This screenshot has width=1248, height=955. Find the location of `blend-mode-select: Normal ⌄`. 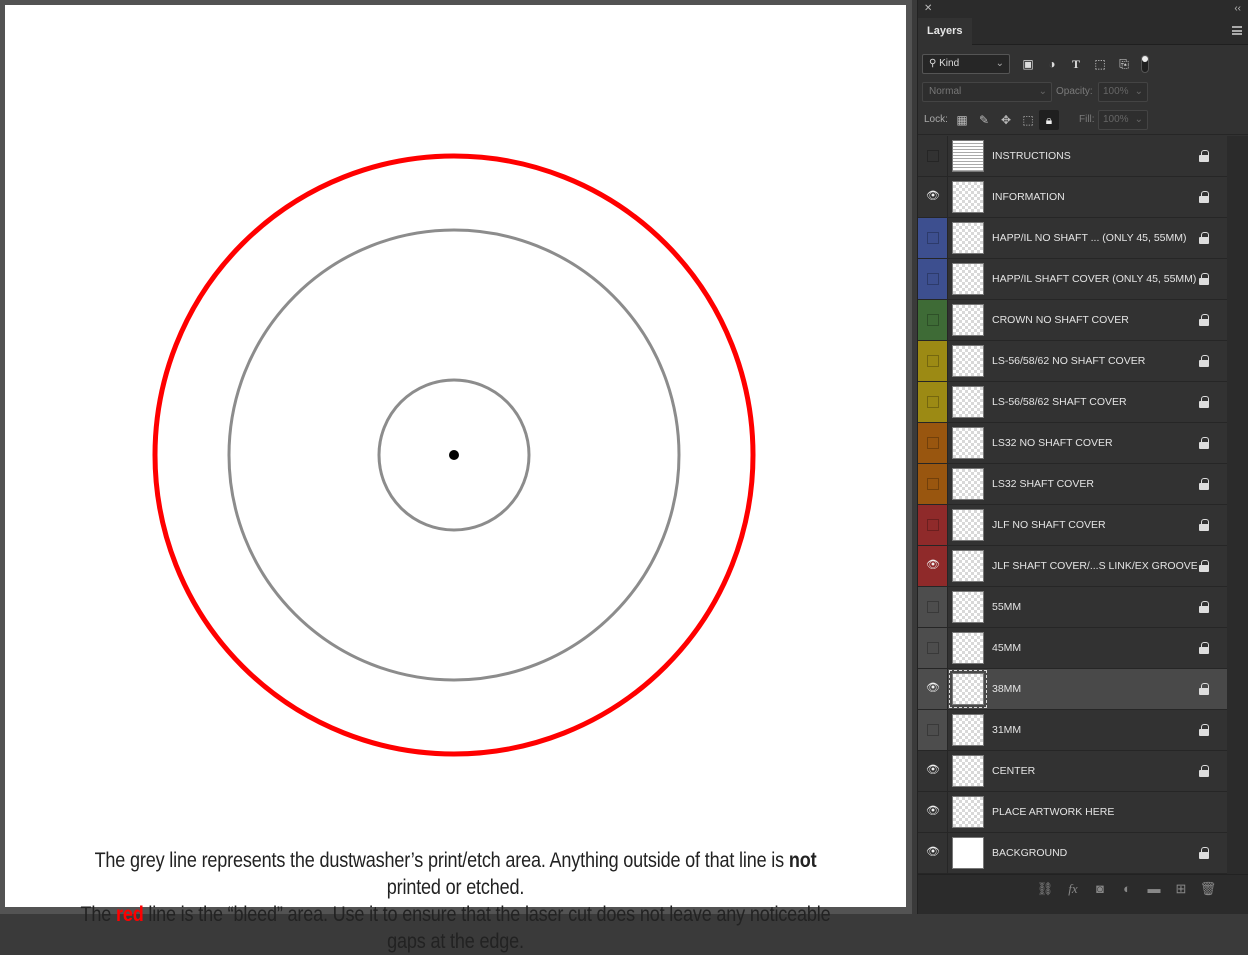

blend-mode-select: Normal ⌄ is located at coordinates (987, 92).